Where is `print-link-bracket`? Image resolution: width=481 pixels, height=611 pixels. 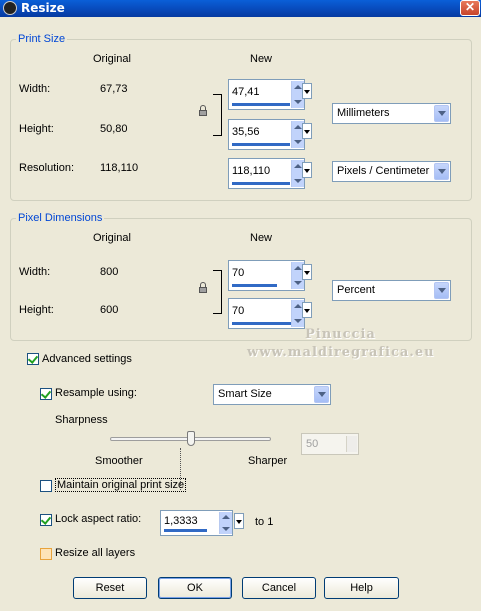
print-link-bracket is located at coordinates (217, 115).